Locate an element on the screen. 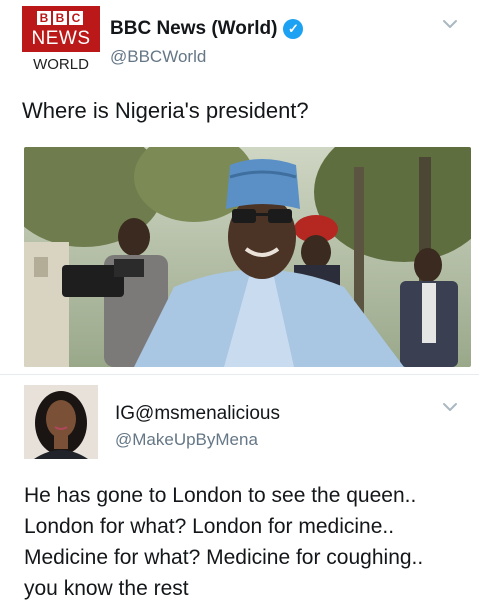 The image size is (479, 614). bbc-news-world-avatar: B B C NEWS WORLD is located at coordinates (61, 42).